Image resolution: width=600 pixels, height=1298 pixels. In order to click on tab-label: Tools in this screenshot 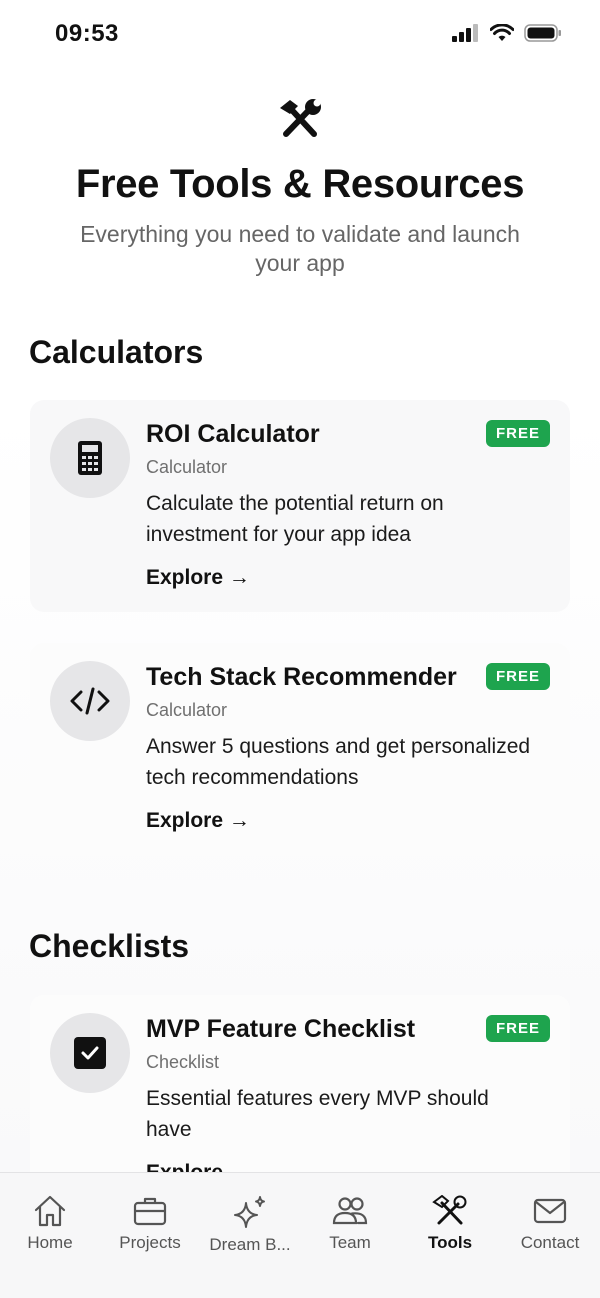, I will do `click(450, 1242)`.